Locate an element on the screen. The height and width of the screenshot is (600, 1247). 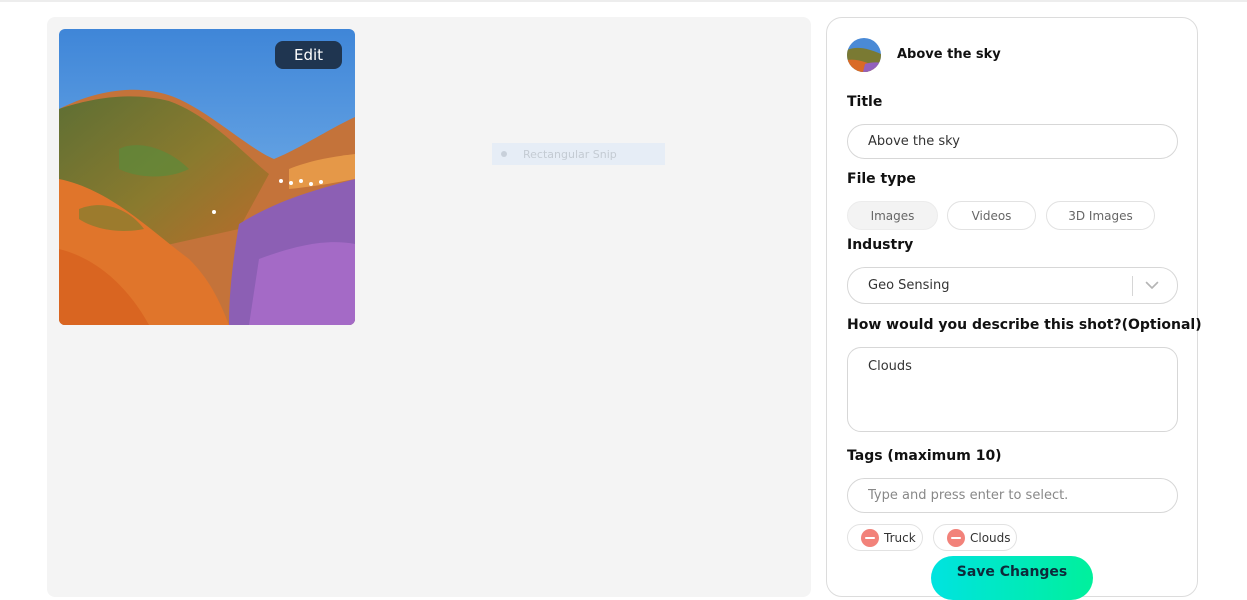
top-divider is located at coordinates (623, 1).